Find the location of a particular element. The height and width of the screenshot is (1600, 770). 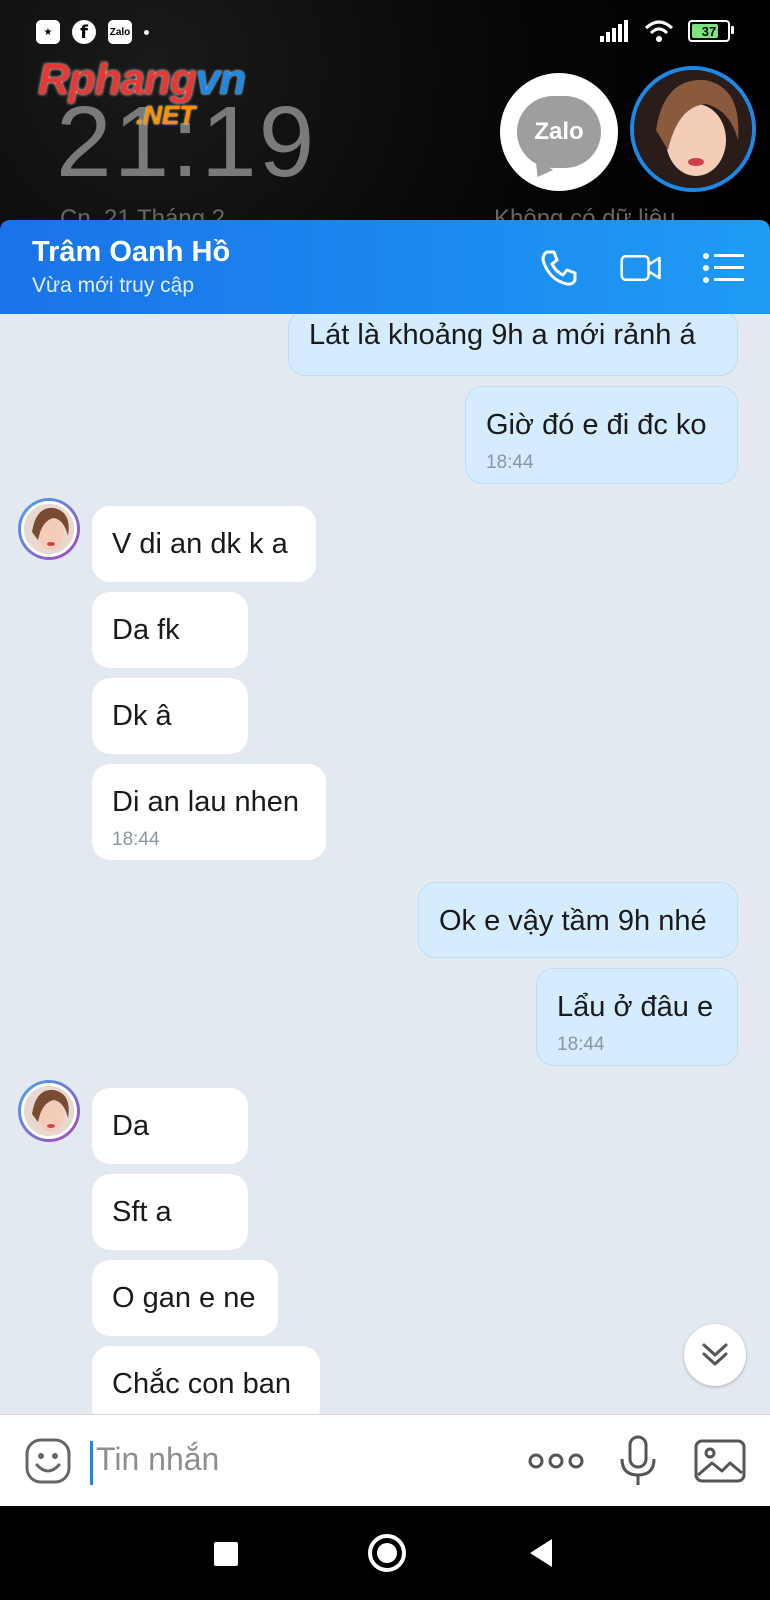

battery-level: 37 is located at coordinates (709, 31).